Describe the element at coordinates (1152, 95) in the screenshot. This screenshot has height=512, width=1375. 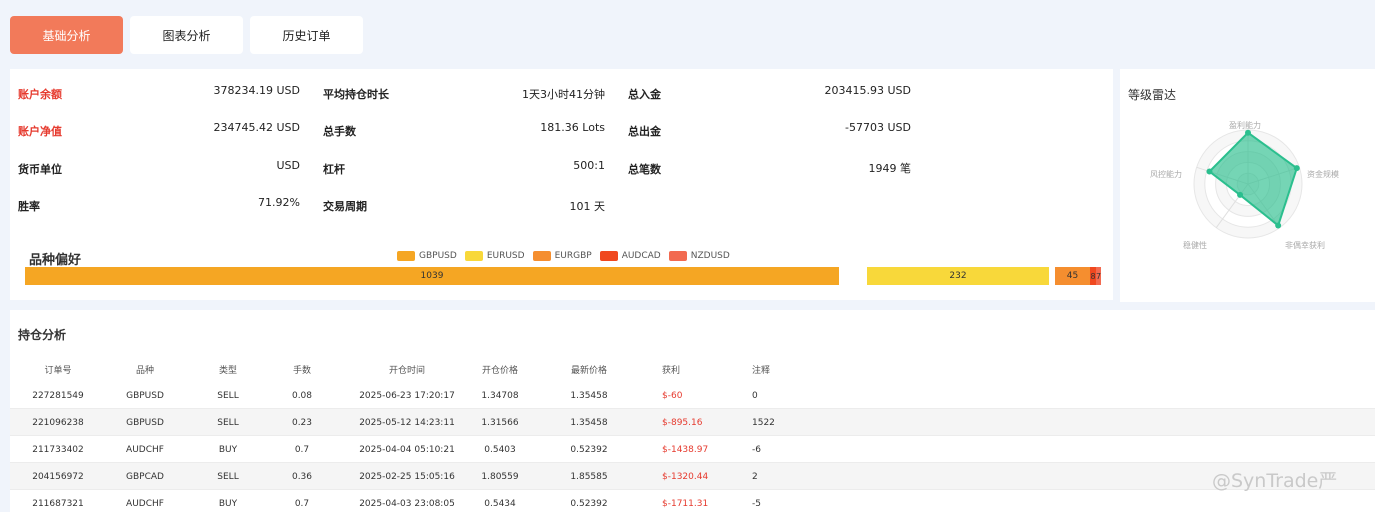
I see `radar-title: 等级雷达` at that location.